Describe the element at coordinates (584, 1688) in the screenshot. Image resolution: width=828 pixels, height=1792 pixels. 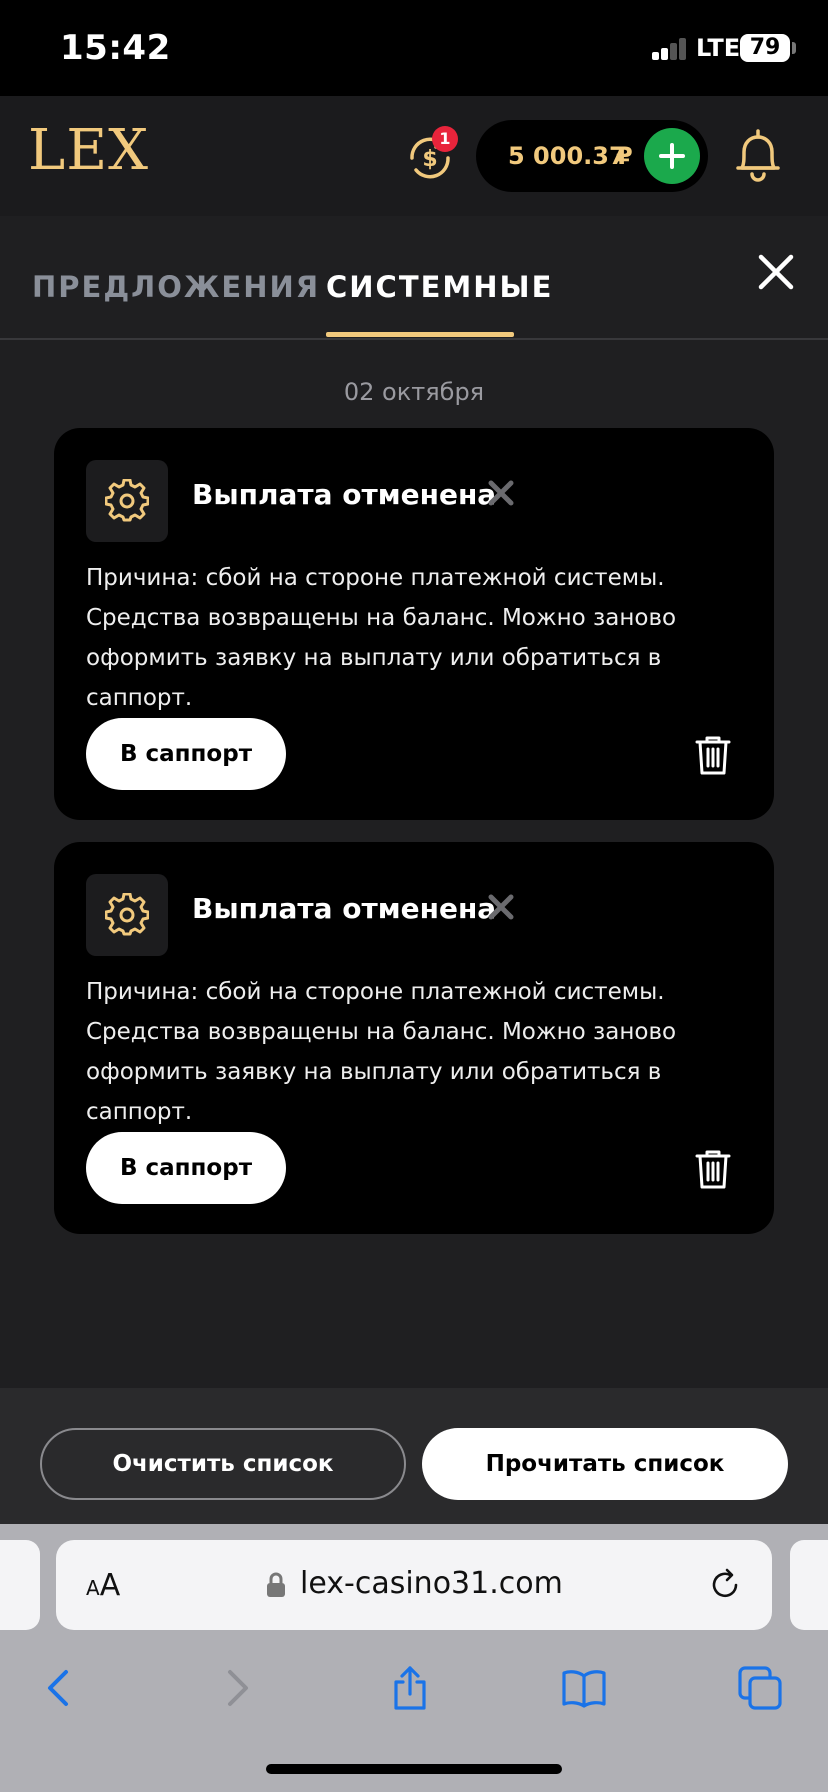
I see `bookmarks-icon` at that location.